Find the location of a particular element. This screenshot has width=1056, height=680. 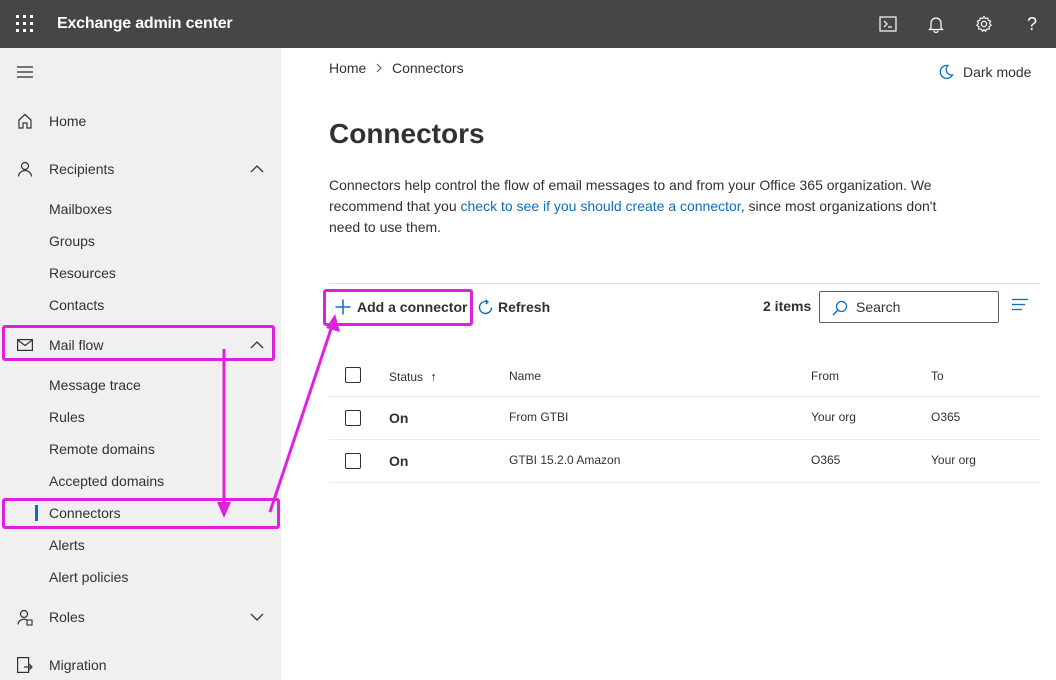

sidebar-item-roles: Roles is located at coordinates (140, 617).